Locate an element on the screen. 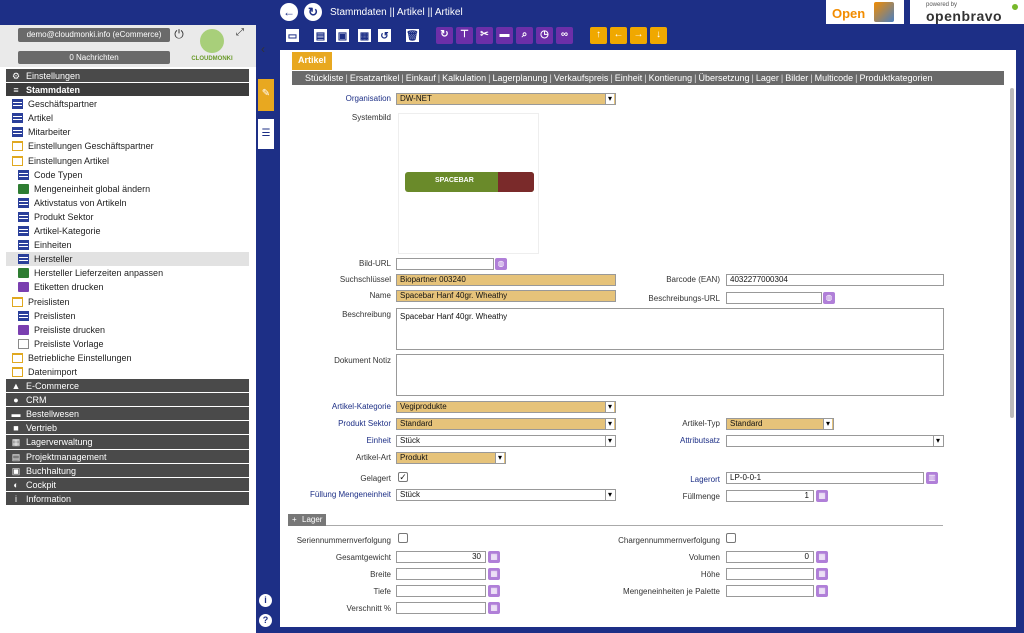  sidebar-item-stammdaten: ≡ Stammdaten is located at coordinates (127, 90).